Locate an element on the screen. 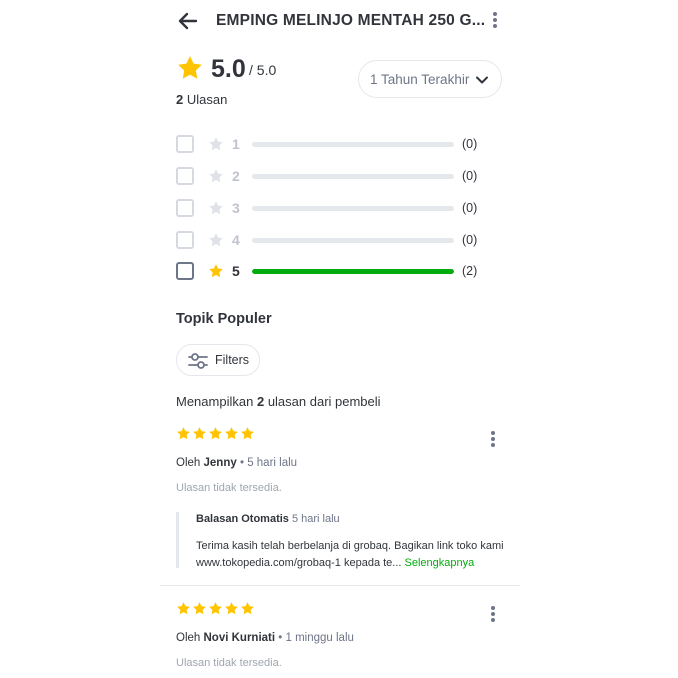 Image resolution: width=678 pixels, height=678 pixels. period-dropdown: 1 Tahun Terakhir is located at coordinates (430, 79).